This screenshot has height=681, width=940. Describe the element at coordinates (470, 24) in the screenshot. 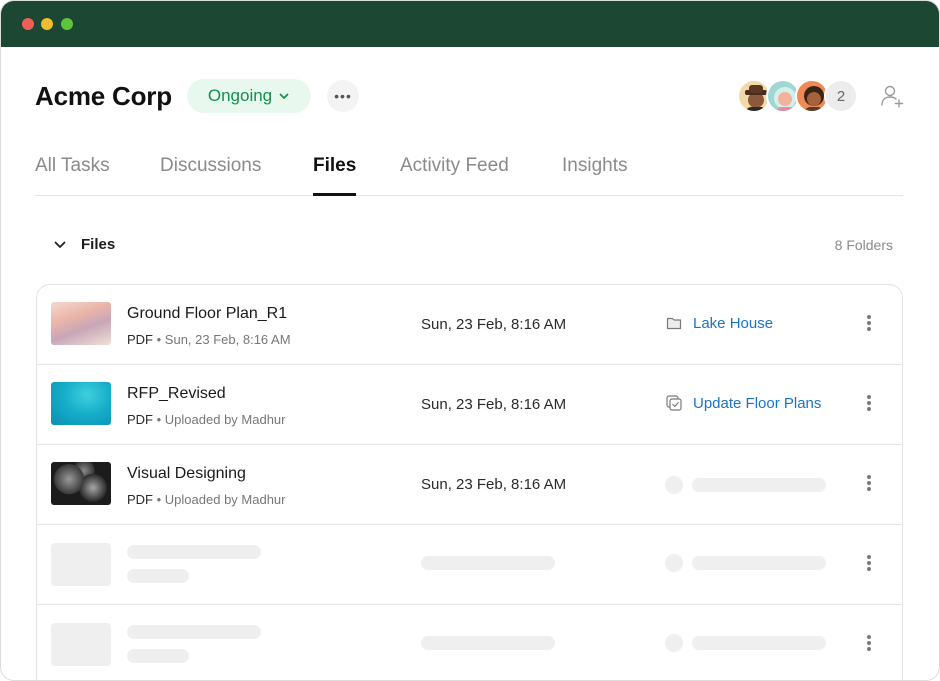

I see `window-titlebar` at that location.